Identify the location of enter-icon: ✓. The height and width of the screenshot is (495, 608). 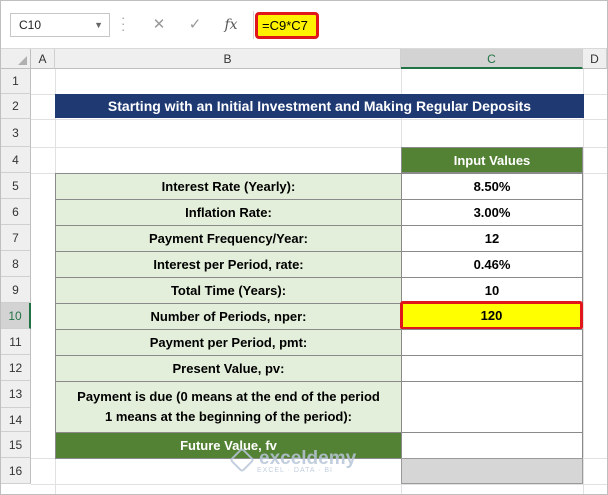
(195, 25).